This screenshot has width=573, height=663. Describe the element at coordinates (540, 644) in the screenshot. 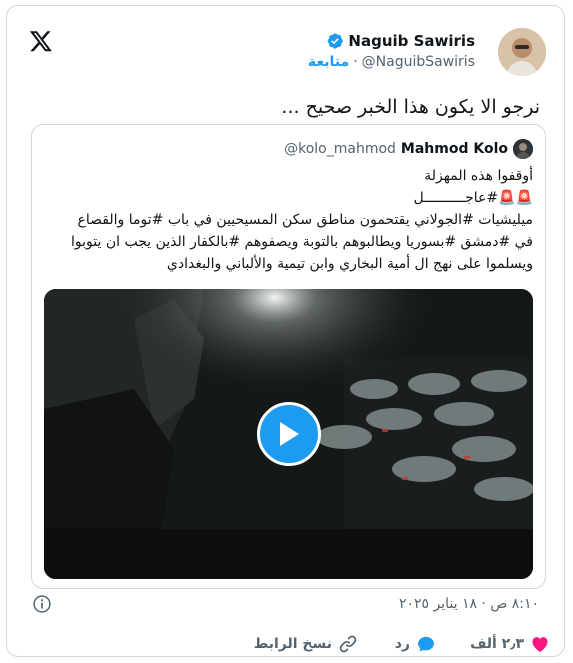

I see `heart-icon` at that location.